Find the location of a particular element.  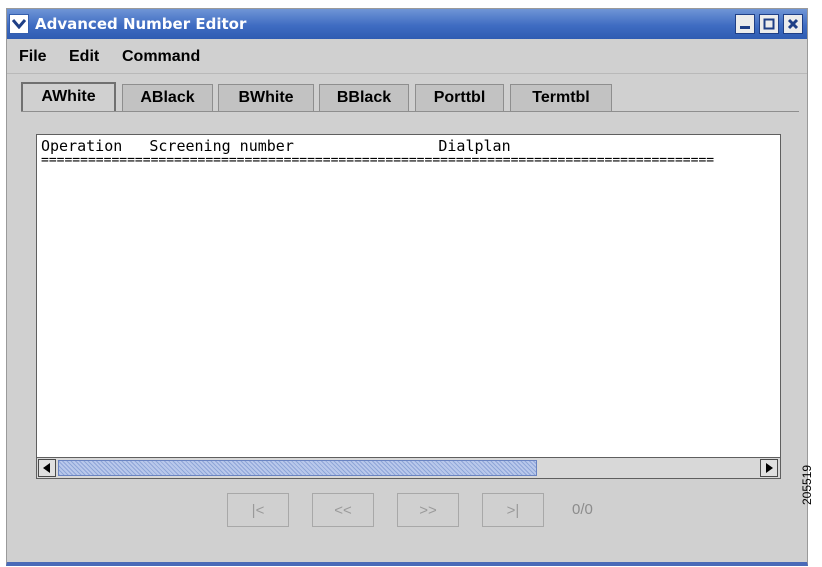

scroll-right-button is located at coordinates (769, 468).